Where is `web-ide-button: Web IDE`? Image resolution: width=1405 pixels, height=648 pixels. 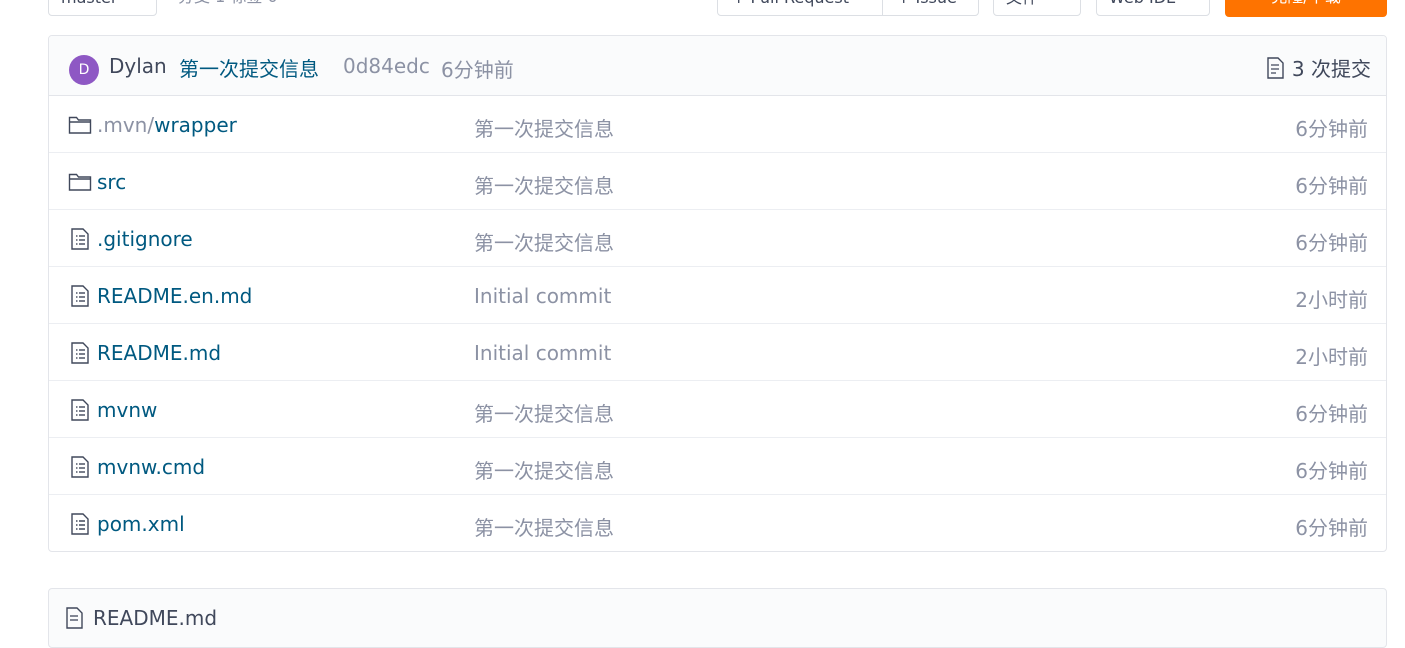 web-ide-button: Web IDE is located at coordinates (1153, 8).